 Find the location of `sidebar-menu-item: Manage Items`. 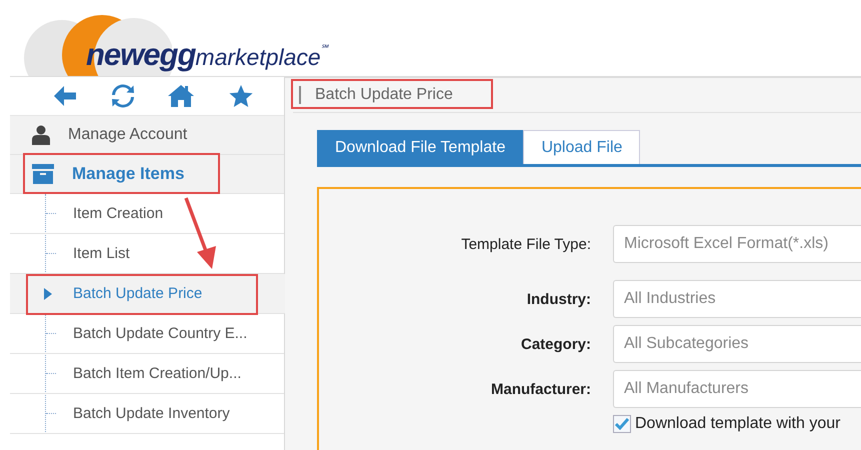

sidebar-menu-item: Manage Items is located at coordinates (147, 174).